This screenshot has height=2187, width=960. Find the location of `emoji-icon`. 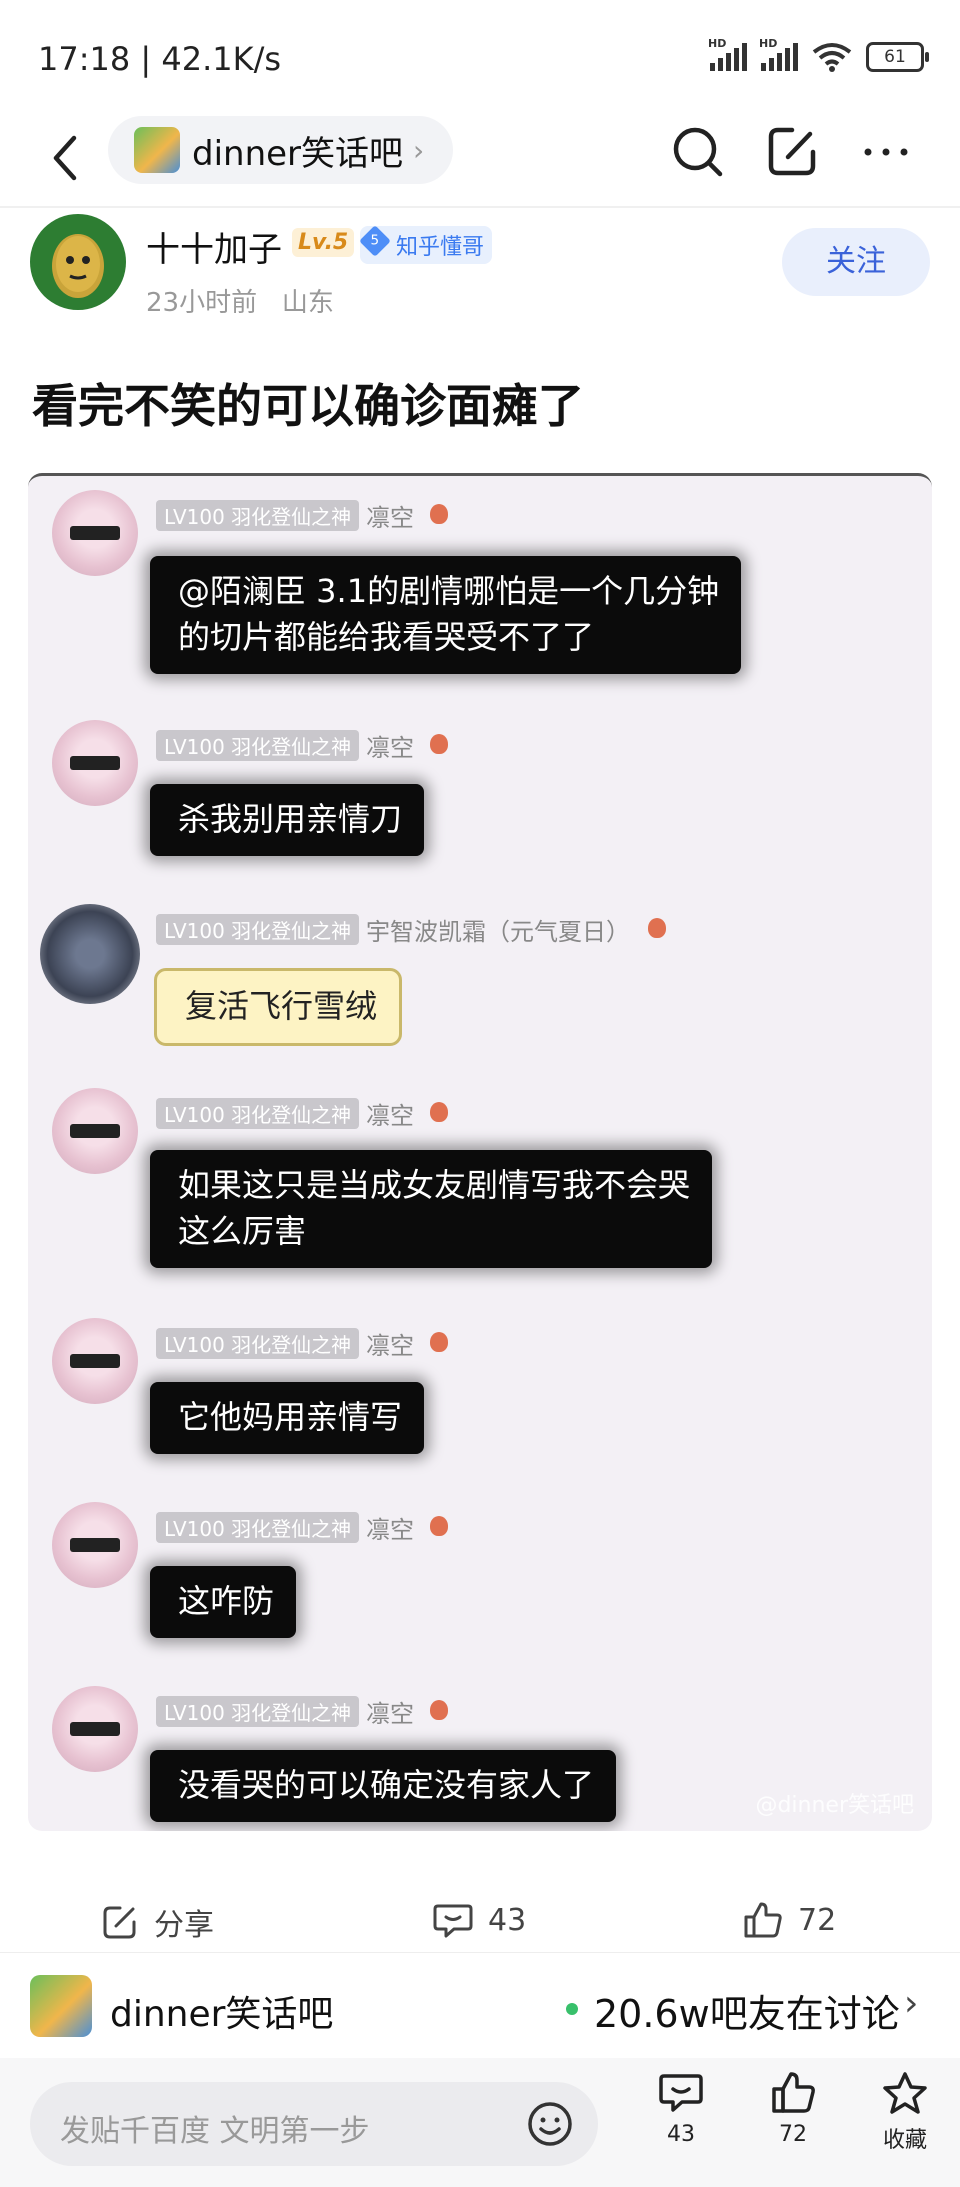

emoji-icon is located at coordinates (550, 2124).